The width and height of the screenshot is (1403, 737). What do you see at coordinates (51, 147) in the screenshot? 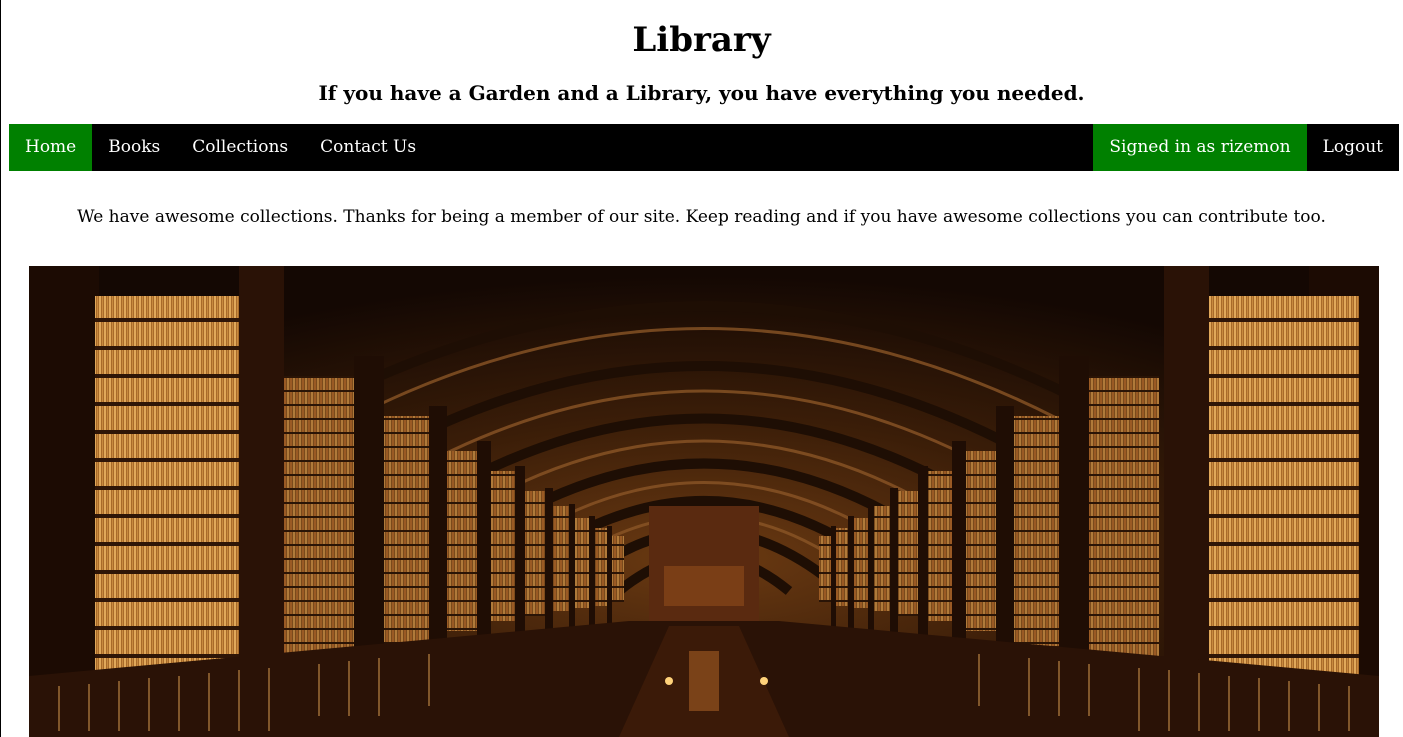
I see `nav-home-link: Home` at bounding box center [51, 147].